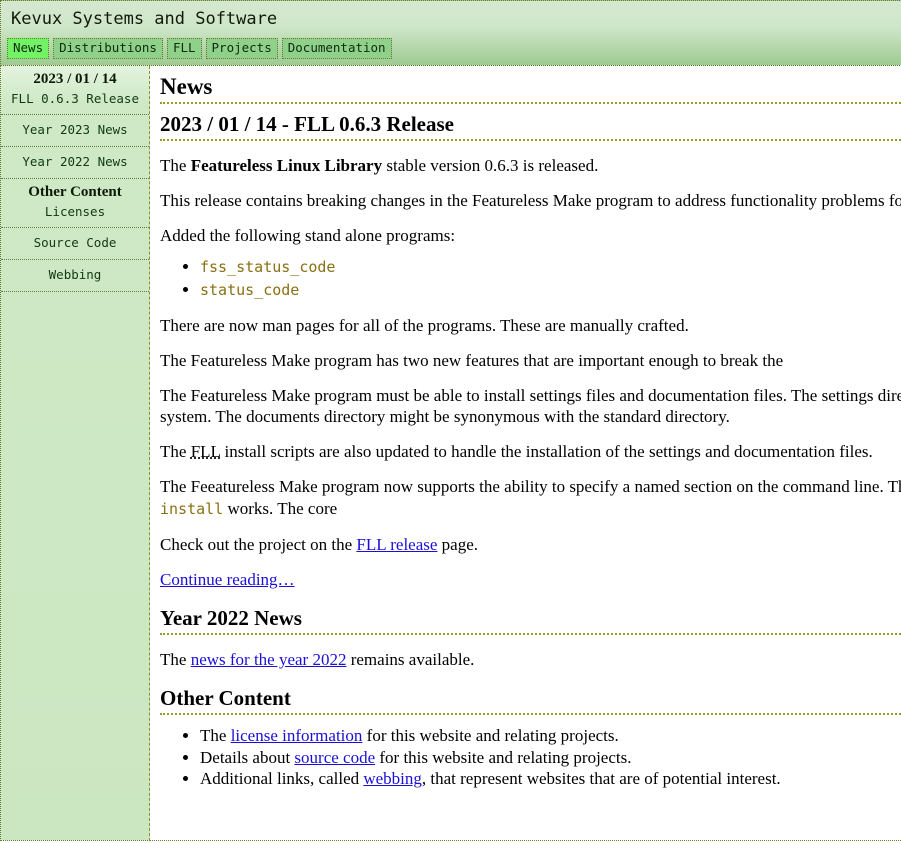 This screenshot has height=843, width=901. What do you see at coordinates (410, 659) in the screenshot?
I see `year-2022-post: remains available.` at bounding box center [410, 659].